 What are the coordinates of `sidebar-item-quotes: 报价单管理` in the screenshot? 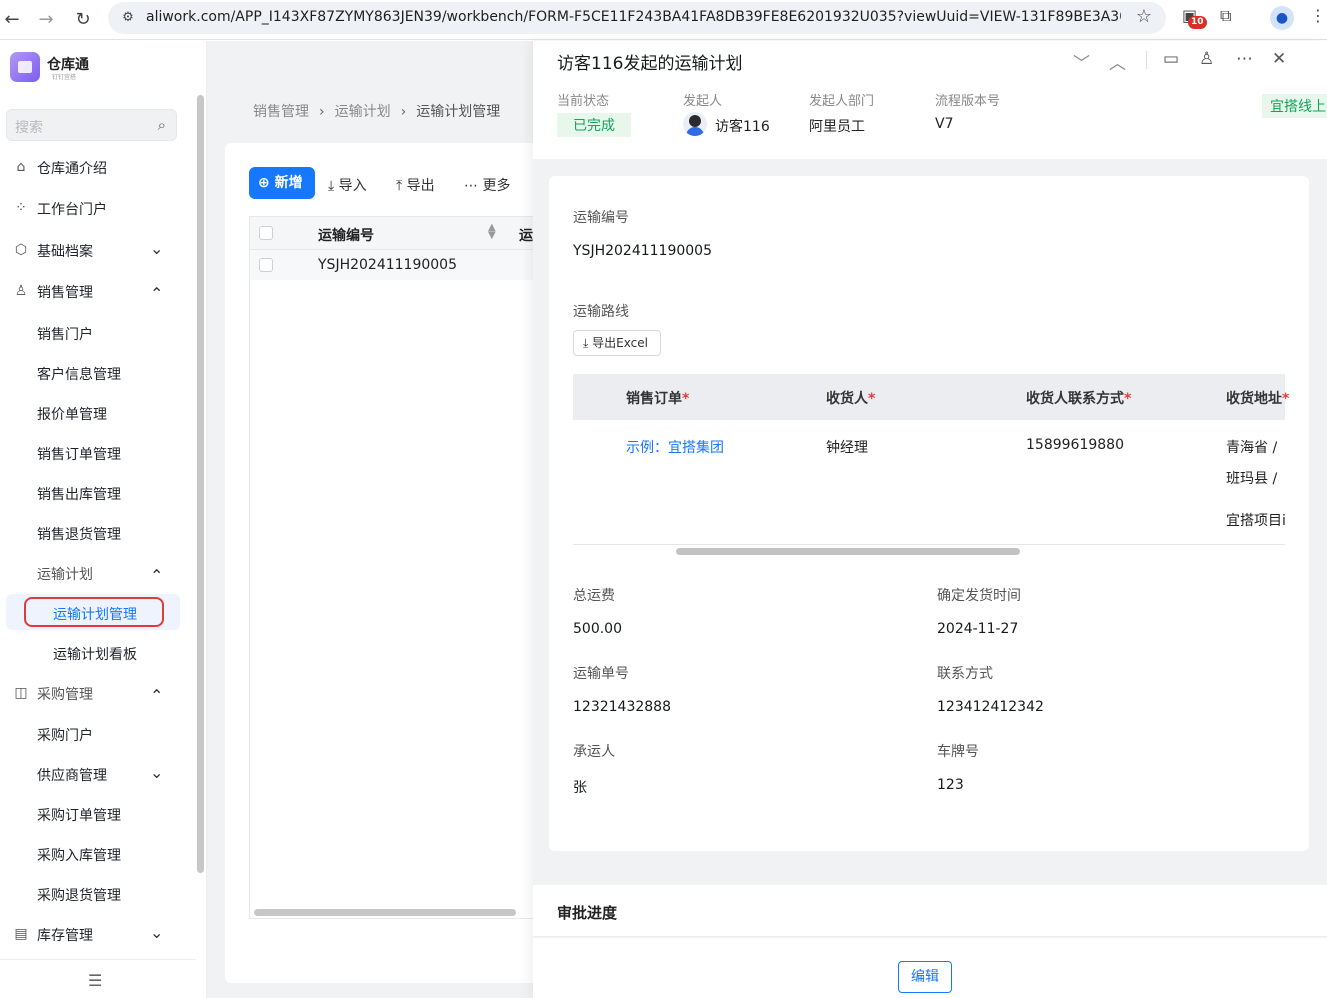 It's located at (98, 414).